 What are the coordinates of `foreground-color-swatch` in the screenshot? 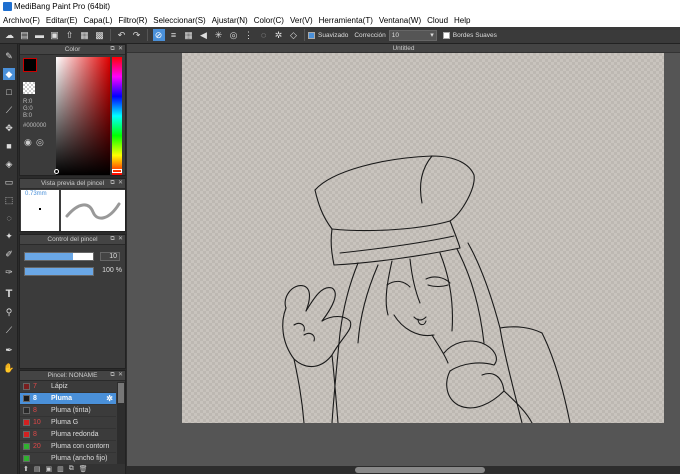 It's located at (30, 65).